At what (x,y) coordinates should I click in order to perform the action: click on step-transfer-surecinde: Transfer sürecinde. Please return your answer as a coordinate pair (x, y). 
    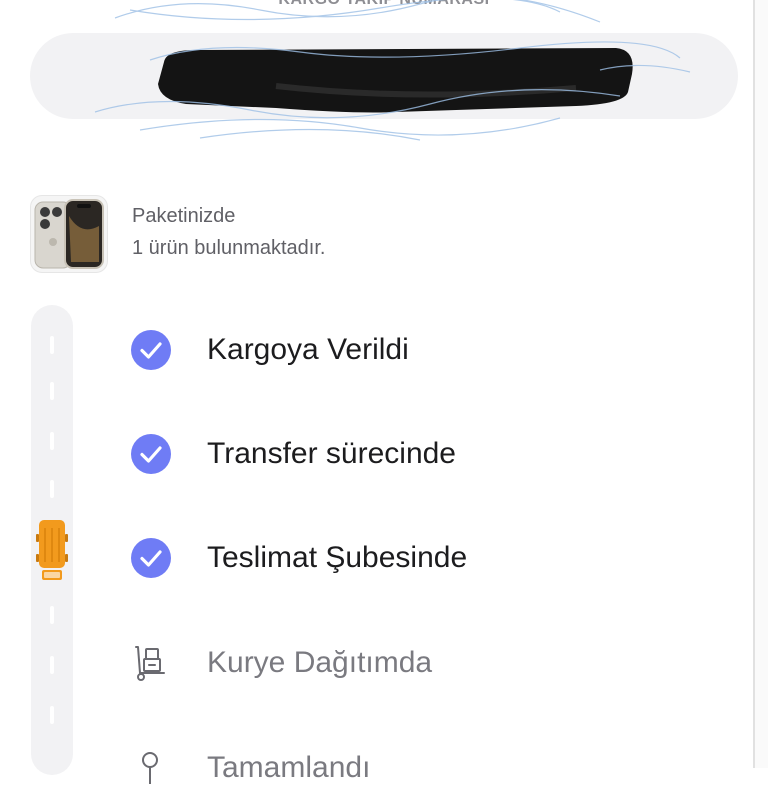
    Looking at the image, I should click on (293, 454).